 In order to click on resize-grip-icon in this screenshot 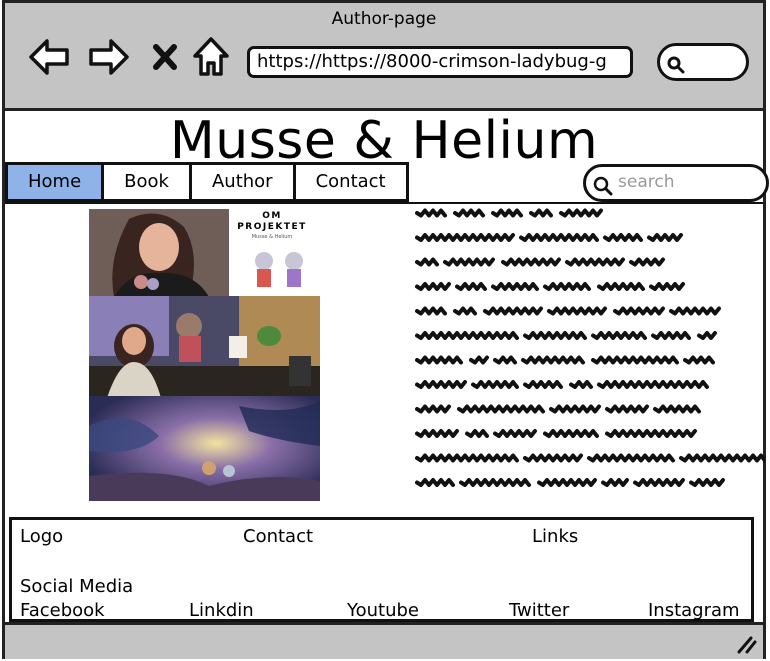, I will do `click(746, 644)`.